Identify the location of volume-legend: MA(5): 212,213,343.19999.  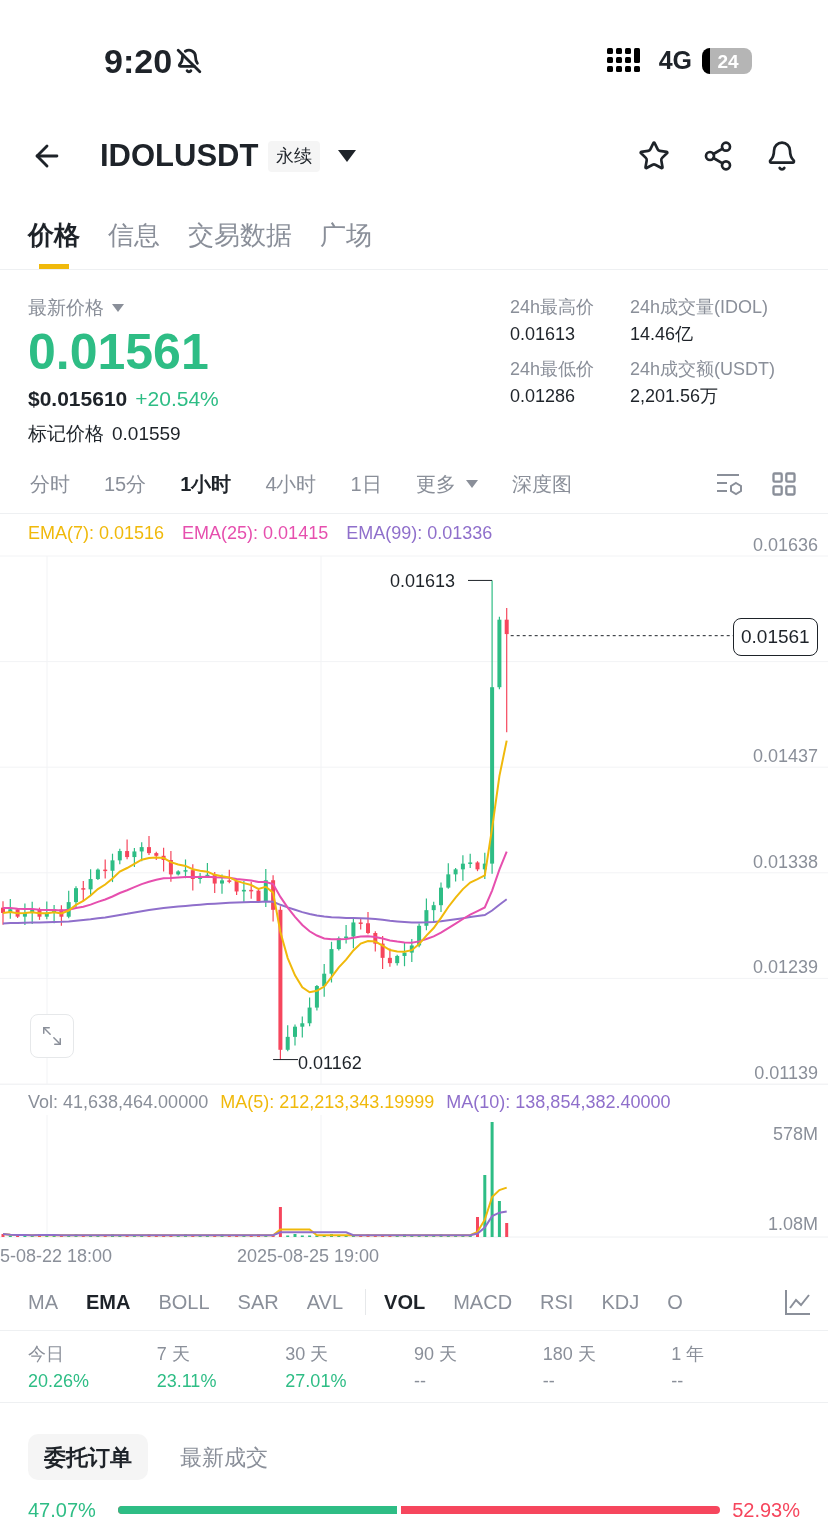
(327, 1102).